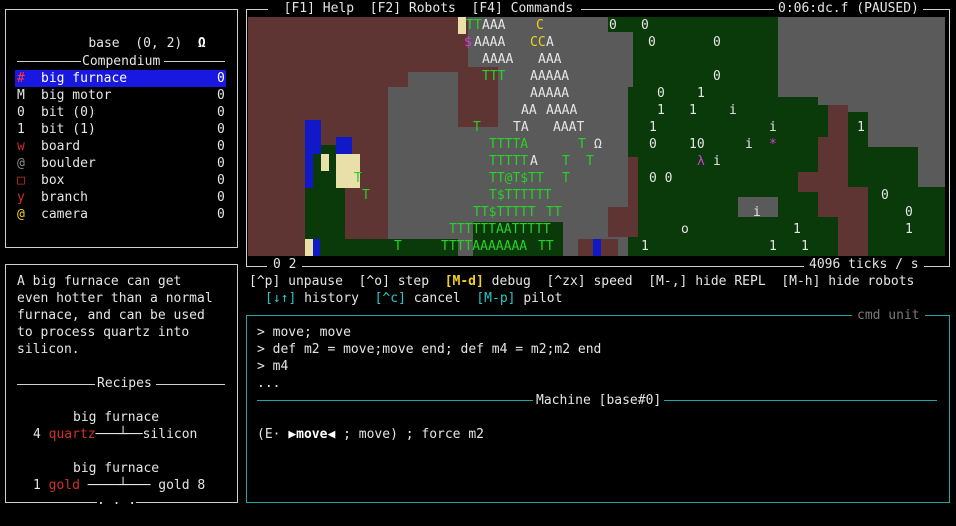 The image size is (956, 526). Describe the element at coordinates (194, 61) in the screenshot. I see `divider` at that location.